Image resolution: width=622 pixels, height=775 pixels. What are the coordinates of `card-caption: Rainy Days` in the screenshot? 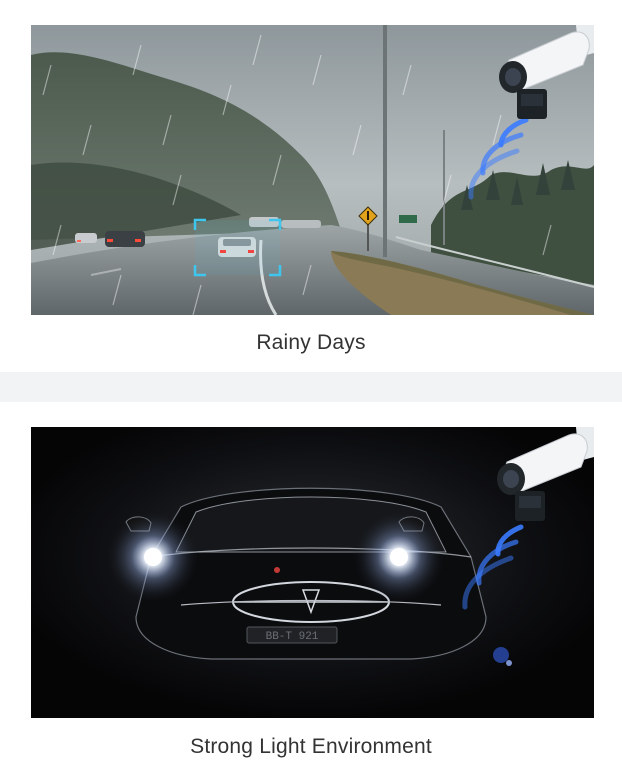 It's located at (311, 342).